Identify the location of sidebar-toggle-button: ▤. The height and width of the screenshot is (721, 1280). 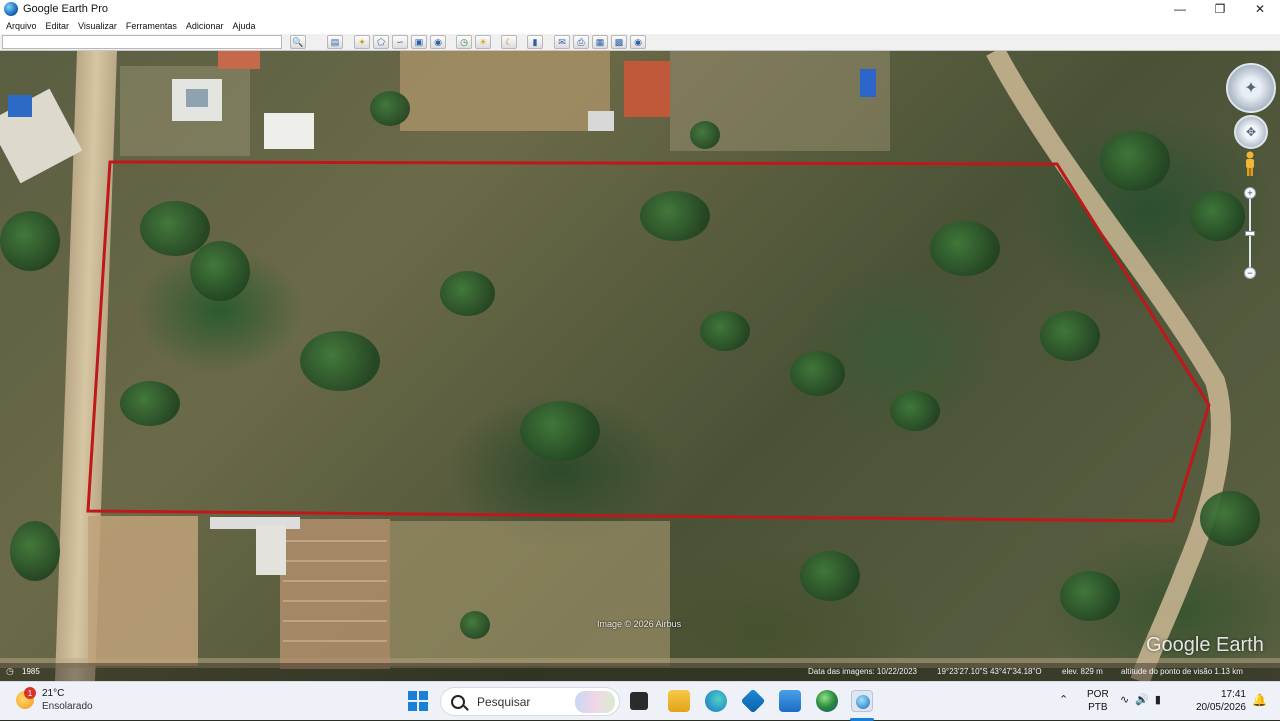
(335, 42).